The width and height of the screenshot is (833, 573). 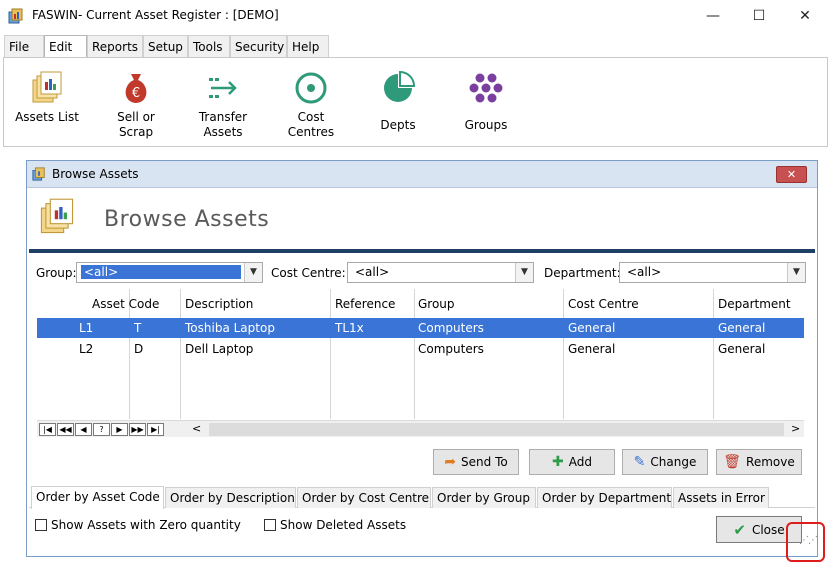 What do you see at coordinates (365, 304) in the screenshot?
I see `column-header-reference: Reference` at bounding box center [365, 304].